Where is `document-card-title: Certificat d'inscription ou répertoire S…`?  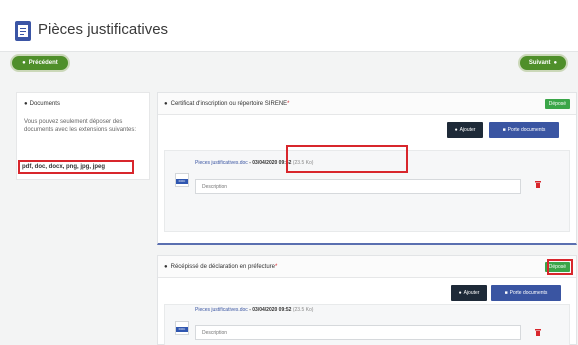
document-card-title: Certificat d'inscription ou répertoire S… is located at coordinates (229, 103).